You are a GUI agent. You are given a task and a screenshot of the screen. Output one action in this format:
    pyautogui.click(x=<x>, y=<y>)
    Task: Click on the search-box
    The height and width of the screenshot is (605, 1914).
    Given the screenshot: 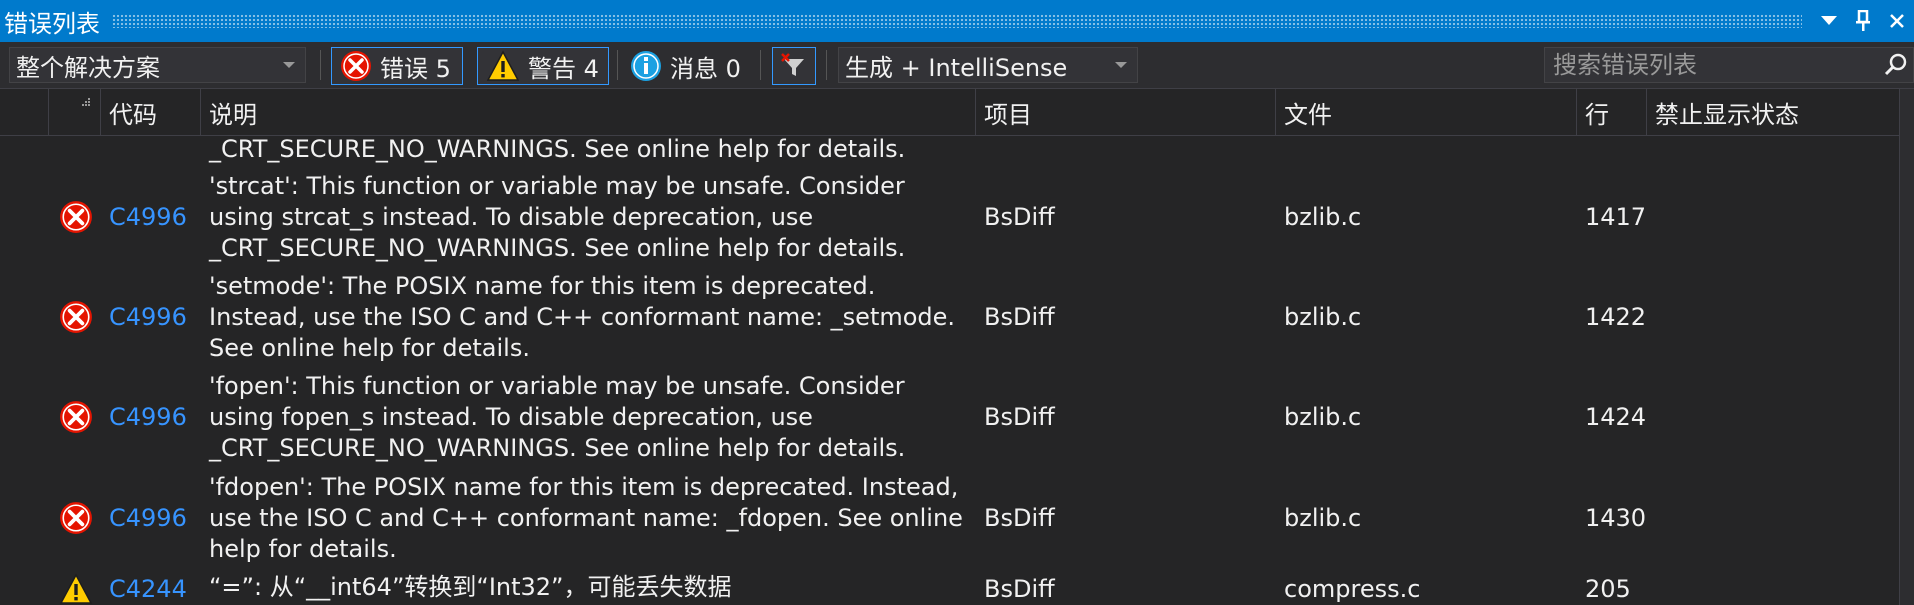 What is the action you would take?
    pyautogui.click(x=1729, y=65)
    